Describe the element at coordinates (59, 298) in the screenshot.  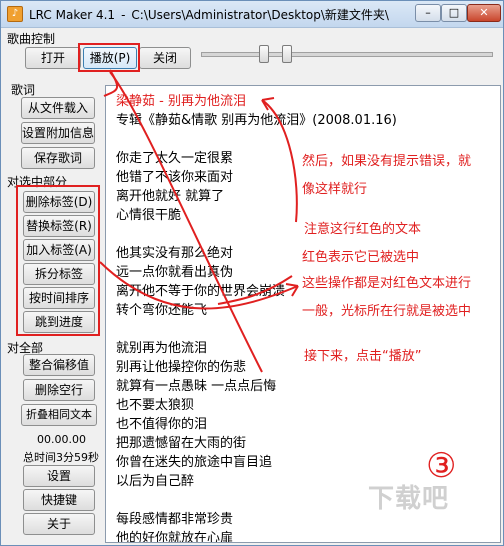
I see `sort-by-time-button: 按时间排序` at that location.